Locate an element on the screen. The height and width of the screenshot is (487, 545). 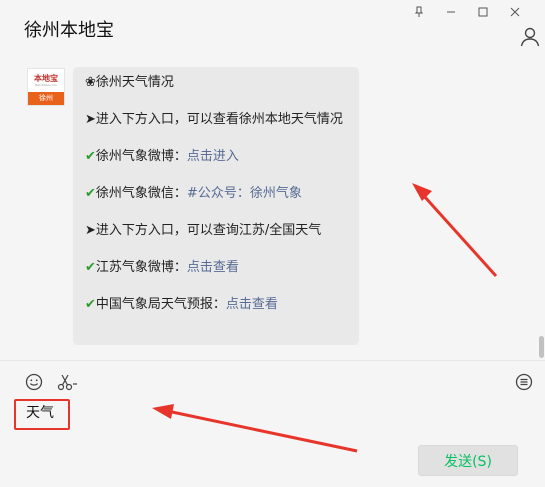
chat-scrollbar is located at coordinates (541, 347).